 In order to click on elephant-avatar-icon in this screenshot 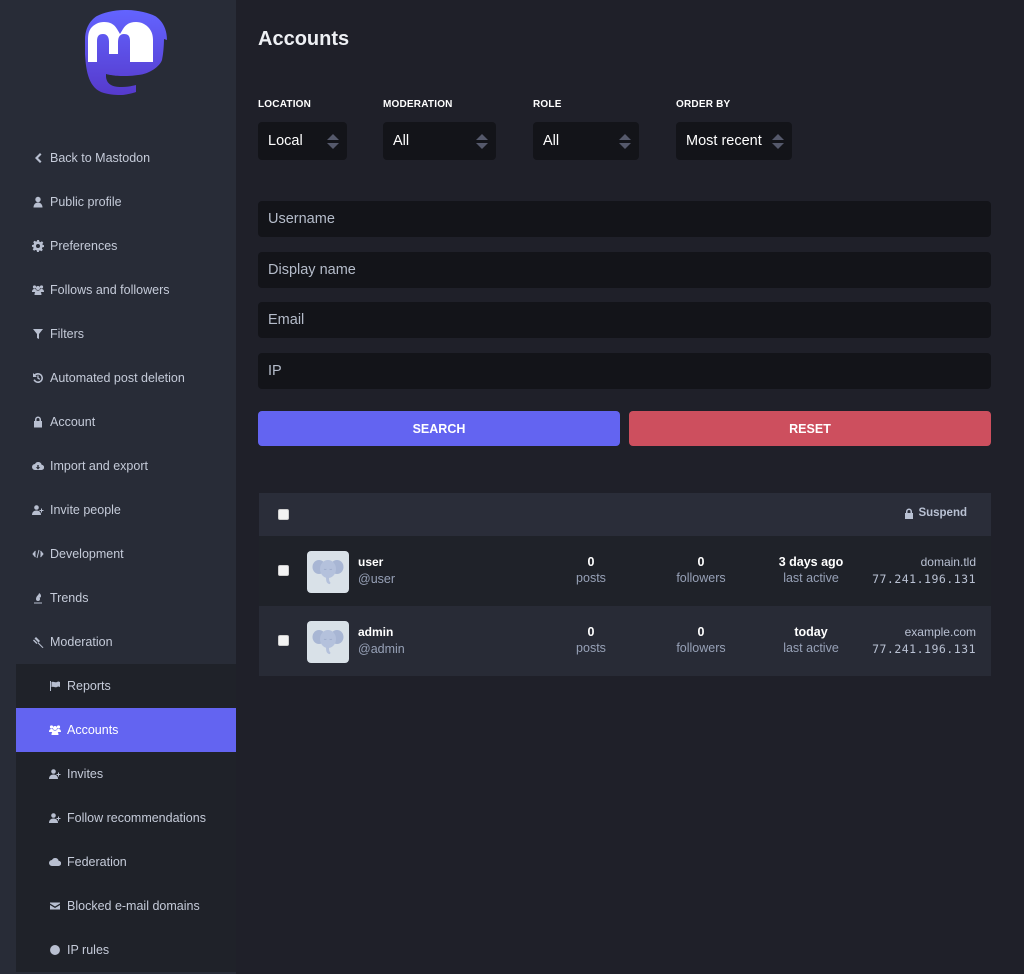, I will do `click(328, 642)`.